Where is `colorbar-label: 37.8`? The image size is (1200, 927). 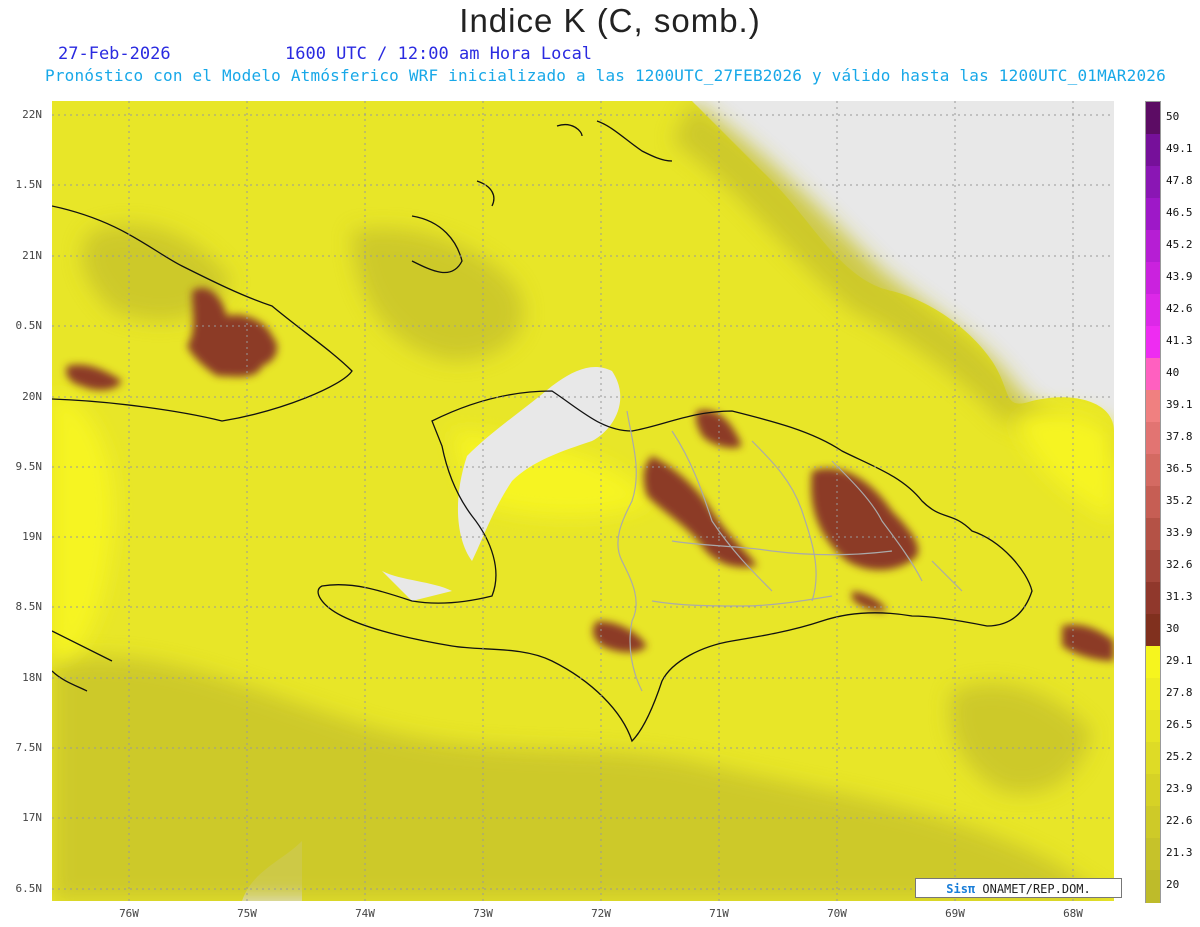 colorbar-label: 37.8 is located at coordinates (1179, 436).